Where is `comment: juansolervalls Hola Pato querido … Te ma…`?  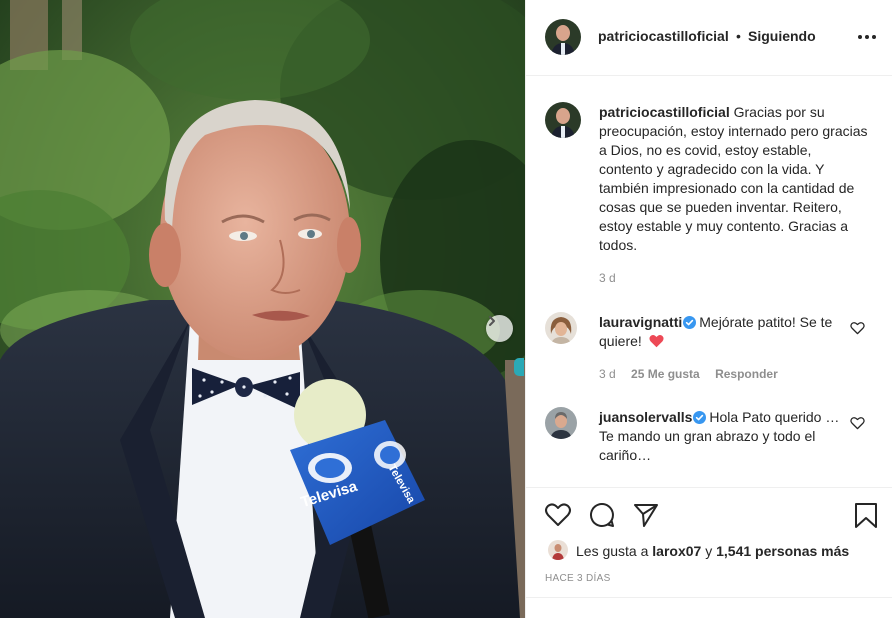
comment: juansolervalls Hola Pato querido … Te ma… is located at coordinates (721, 436).